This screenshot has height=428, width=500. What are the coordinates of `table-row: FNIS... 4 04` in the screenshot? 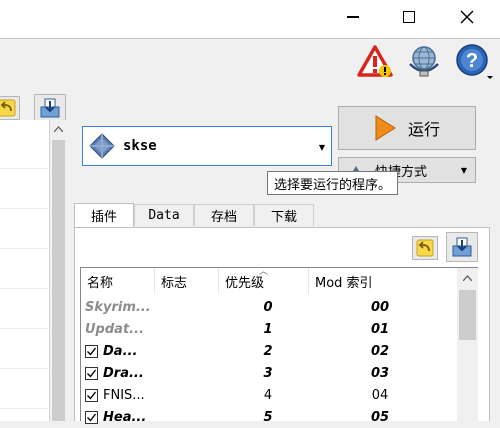 It's located at (269, 395).